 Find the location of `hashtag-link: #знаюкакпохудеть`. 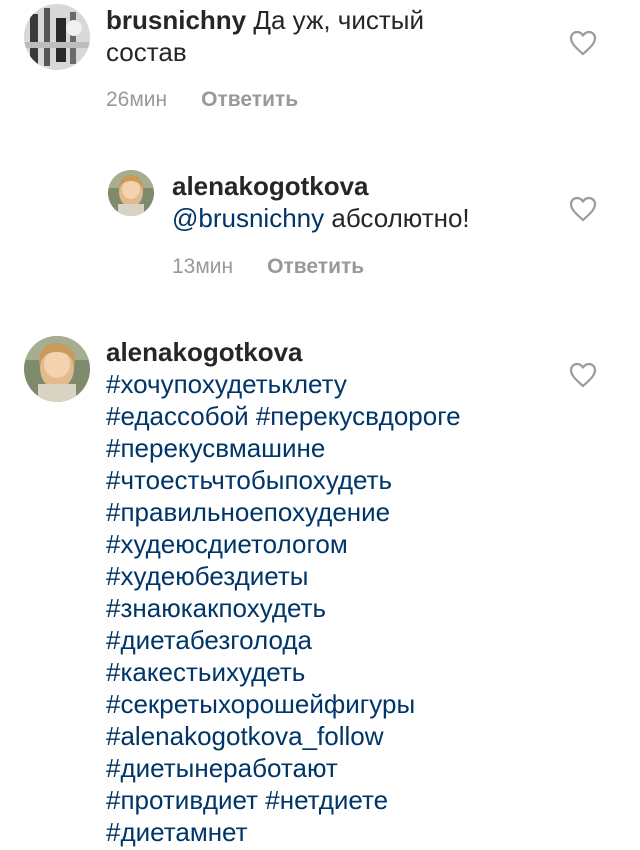

hashtag-link: #знаюкакпохудеть is located at coordinates (341, 608).